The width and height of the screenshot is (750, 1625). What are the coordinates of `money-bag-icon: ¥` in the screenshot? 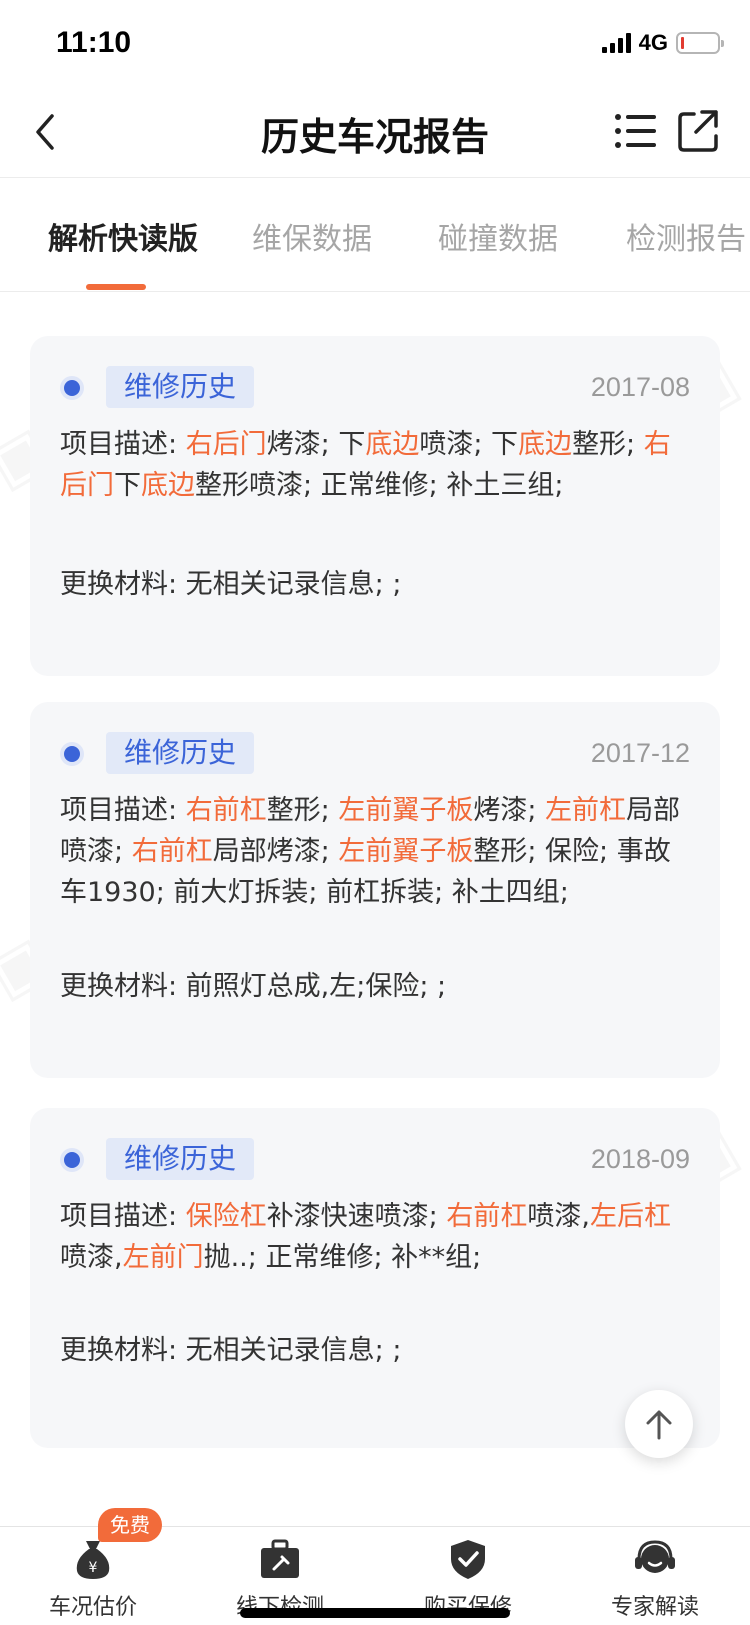 It's located at (93, 1560).